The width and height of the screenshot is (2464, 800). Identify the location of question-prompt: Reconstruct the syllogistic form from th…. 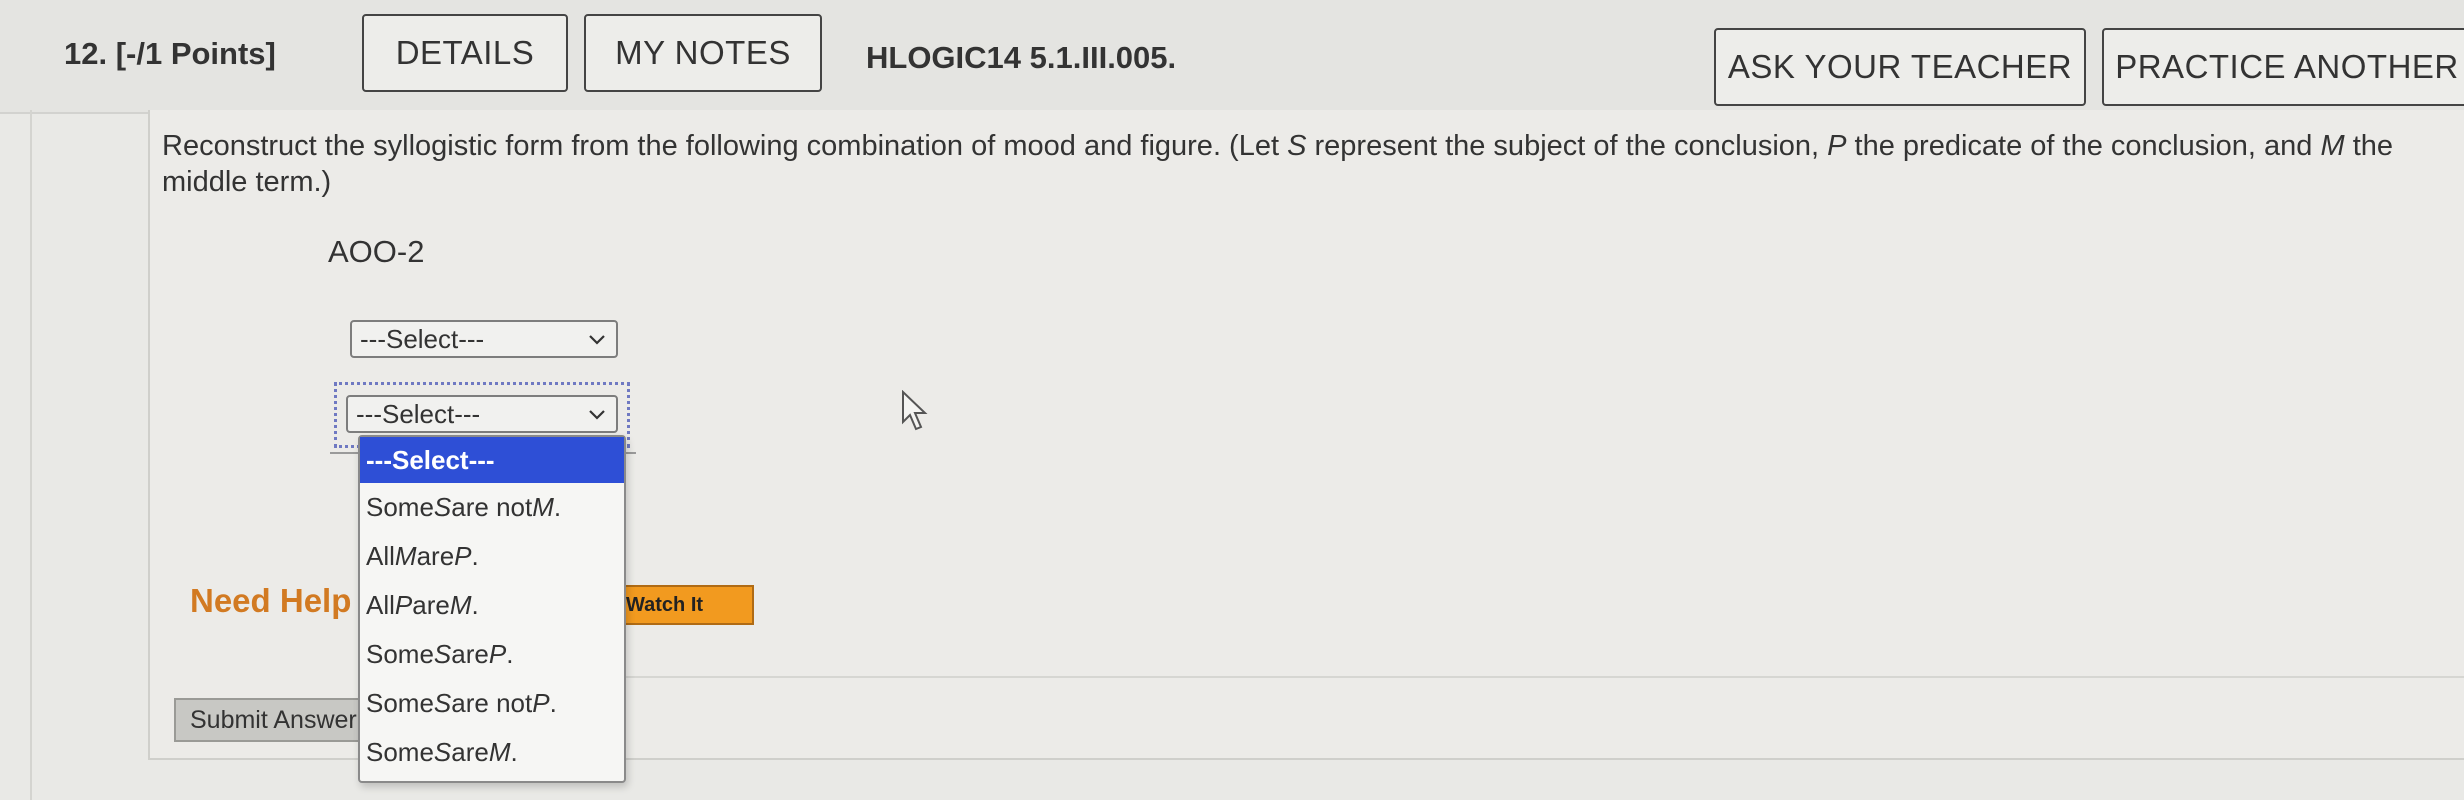
(1278, 164).